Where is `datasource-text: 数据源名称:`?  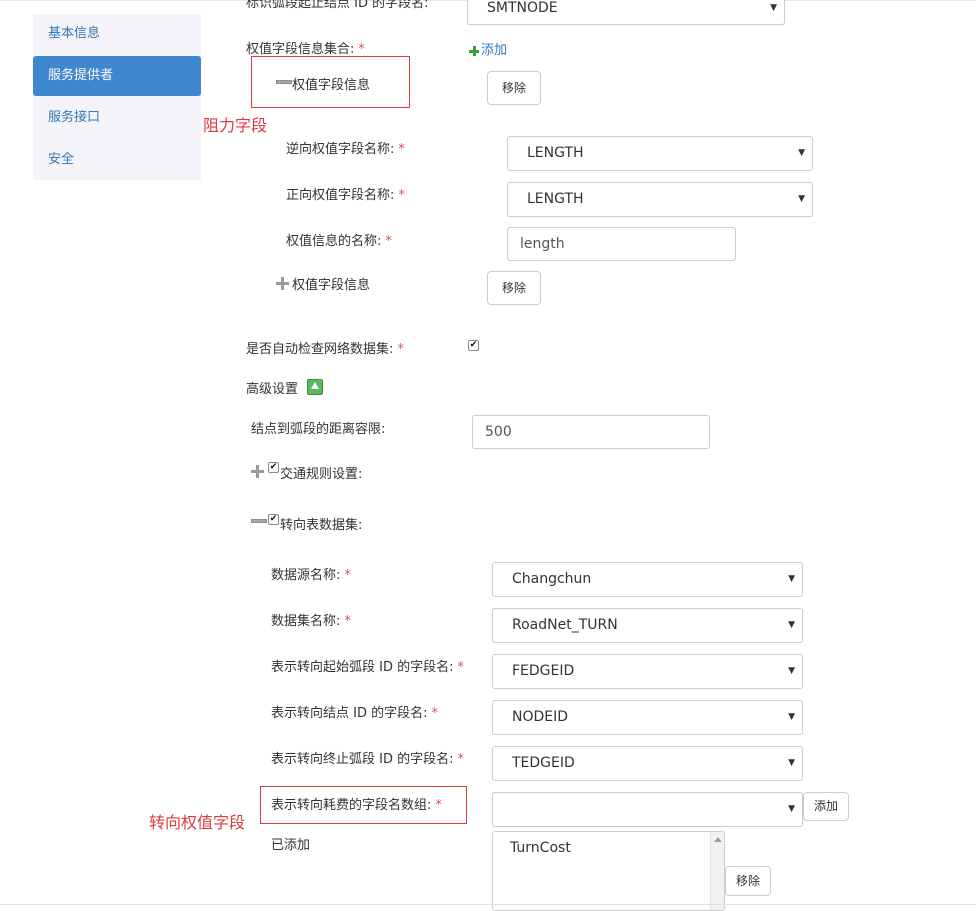 datasource-text: 数据源名称: is located at coordinates (306, 575).